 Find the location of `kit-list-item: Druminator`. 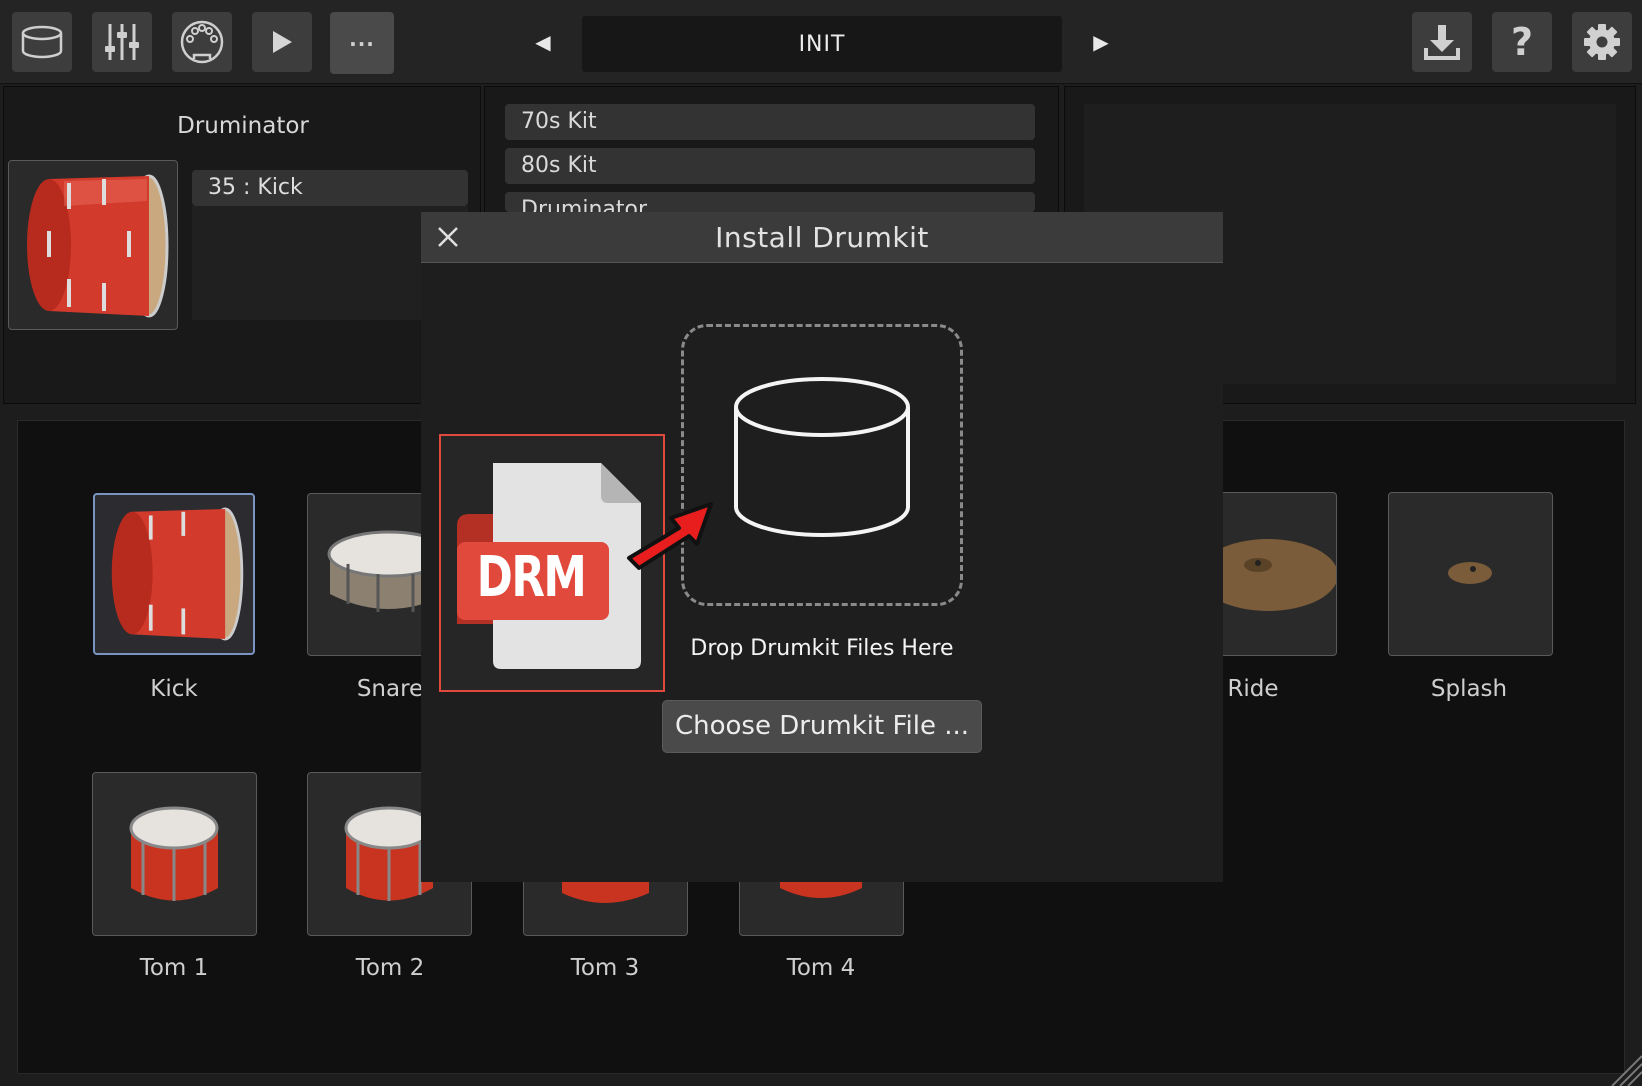

kit-list-item: Druminator is located at coordinates (770, 202).